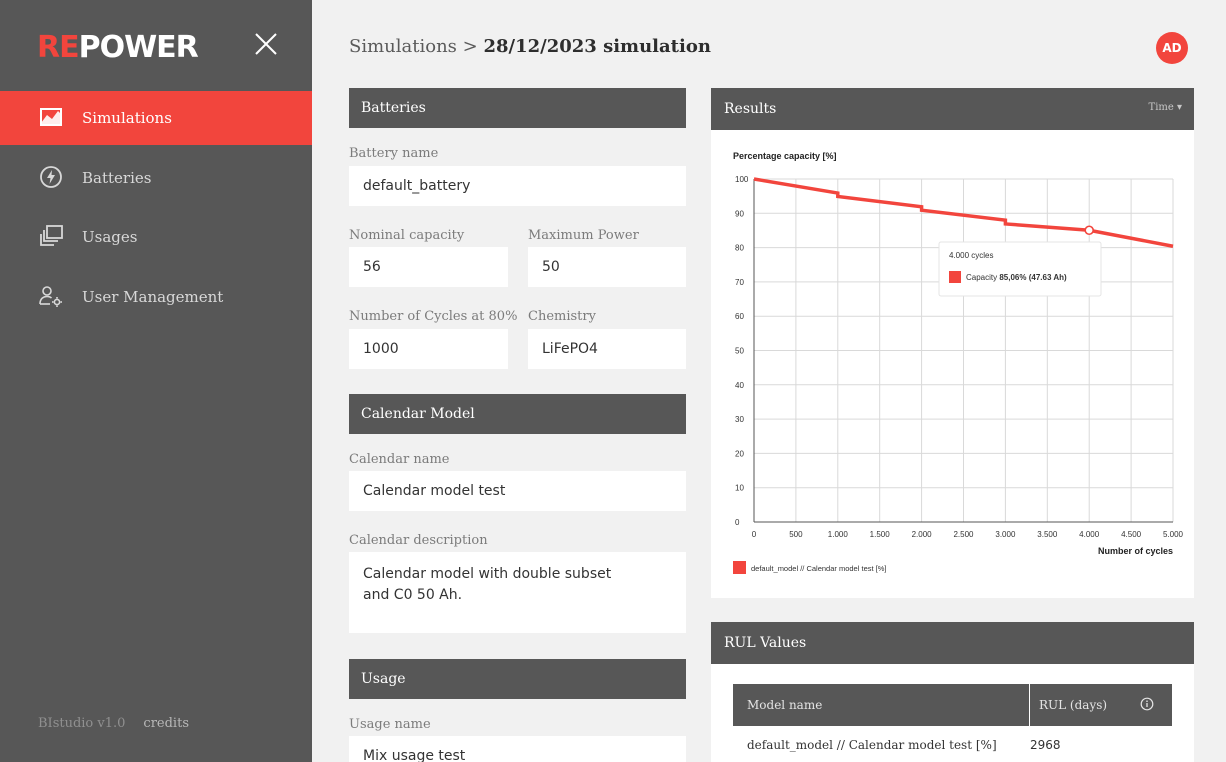 The height and width of the screenshot is (762, 1226). Describe the element at coordinates (1047, 534) in the screenshot. I see `x-tick-label: 3.500` at that location.